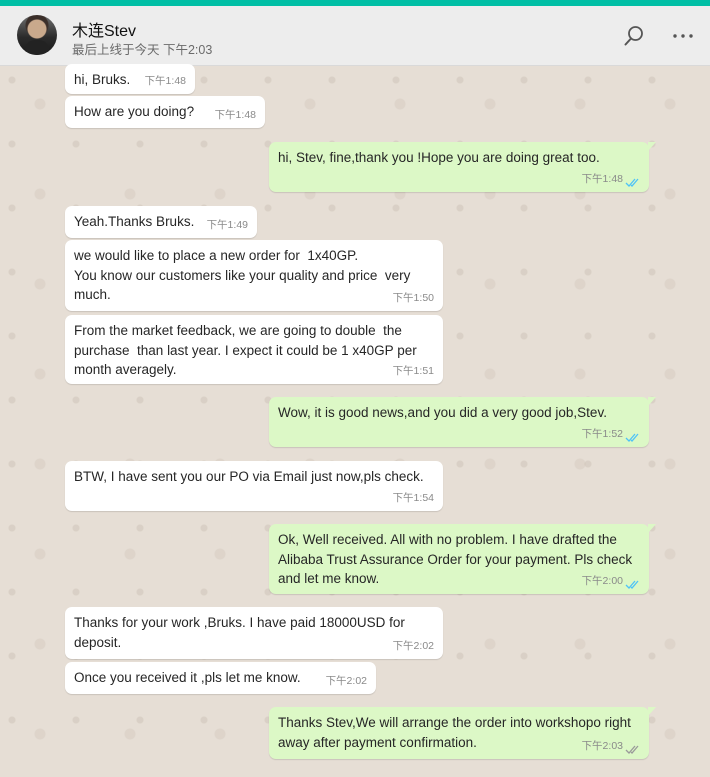 The image size is (710, 777). What do you see at coordinates (413, 370) in the screenshot?
I see `message-time: 下午1:51` at bounding box center [413, 370].